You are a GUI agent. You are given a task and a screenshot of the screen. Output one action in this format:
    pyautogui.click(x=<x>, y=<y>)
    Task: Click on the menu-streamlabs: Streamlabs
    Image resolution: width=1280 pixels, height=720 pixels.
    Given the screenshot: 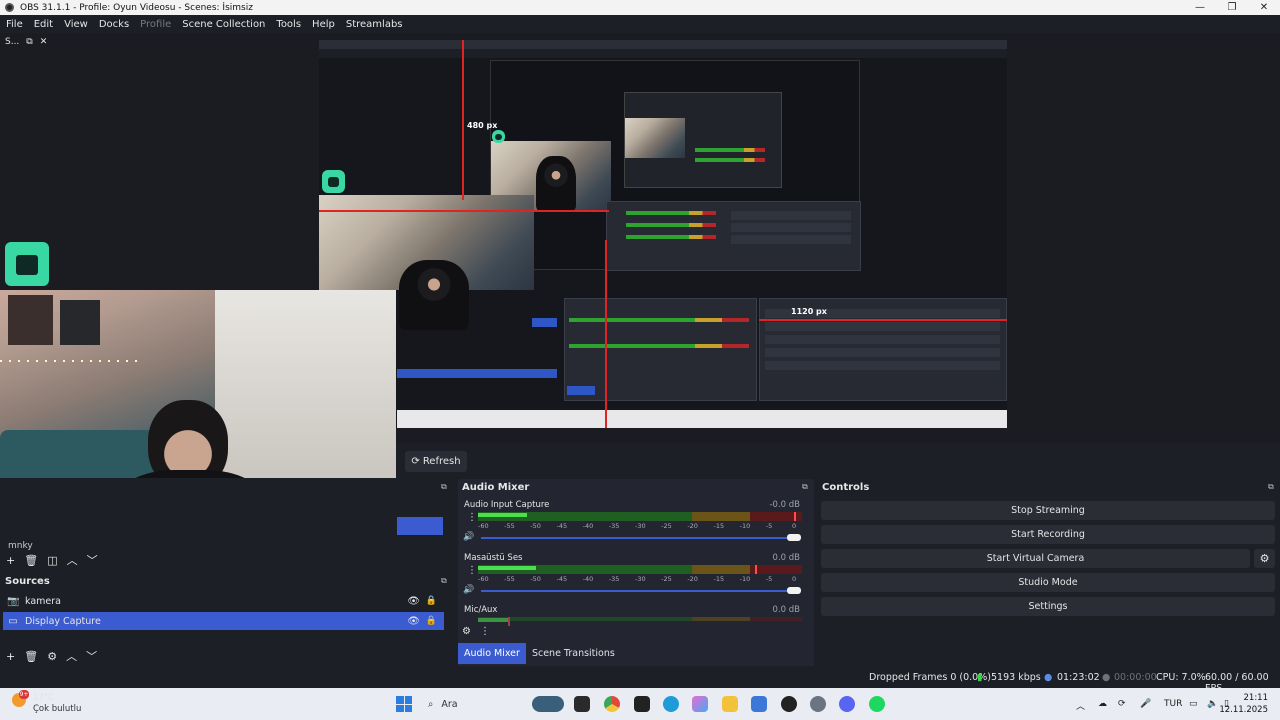 What is the action you would take?
    pyautogui.click(x=374, y=24)
    